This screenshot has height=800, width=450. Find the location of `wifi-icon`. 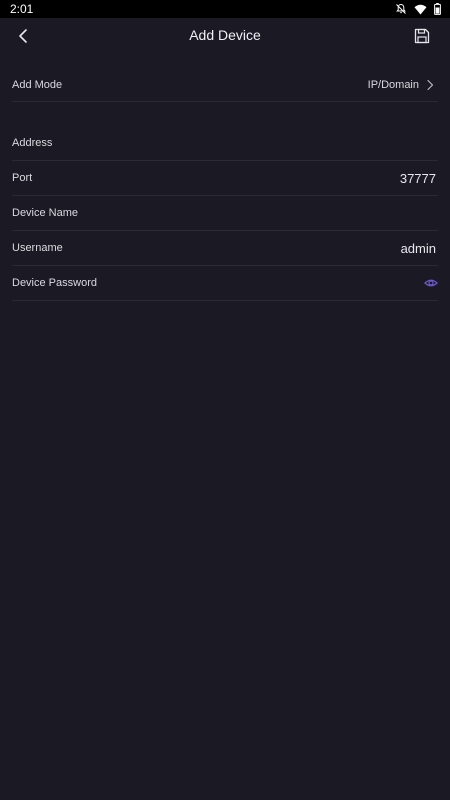

wifi-icon is located at coordinates (420, 9).